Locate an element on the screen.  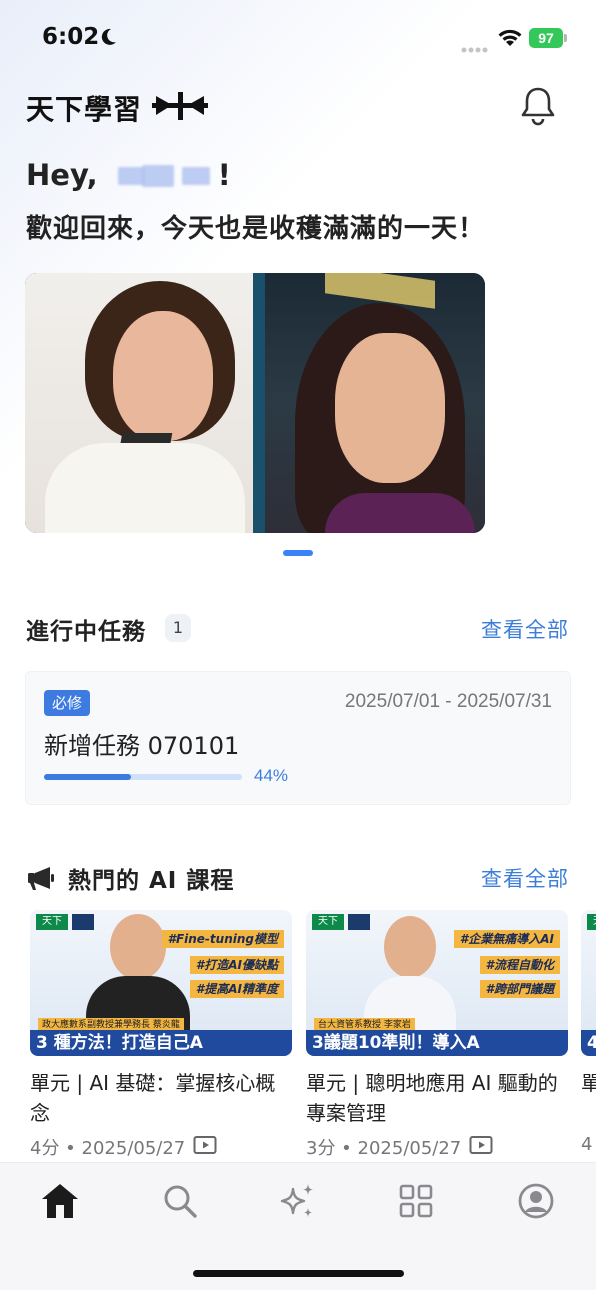
notification-button is located at coordinates (538, 108).